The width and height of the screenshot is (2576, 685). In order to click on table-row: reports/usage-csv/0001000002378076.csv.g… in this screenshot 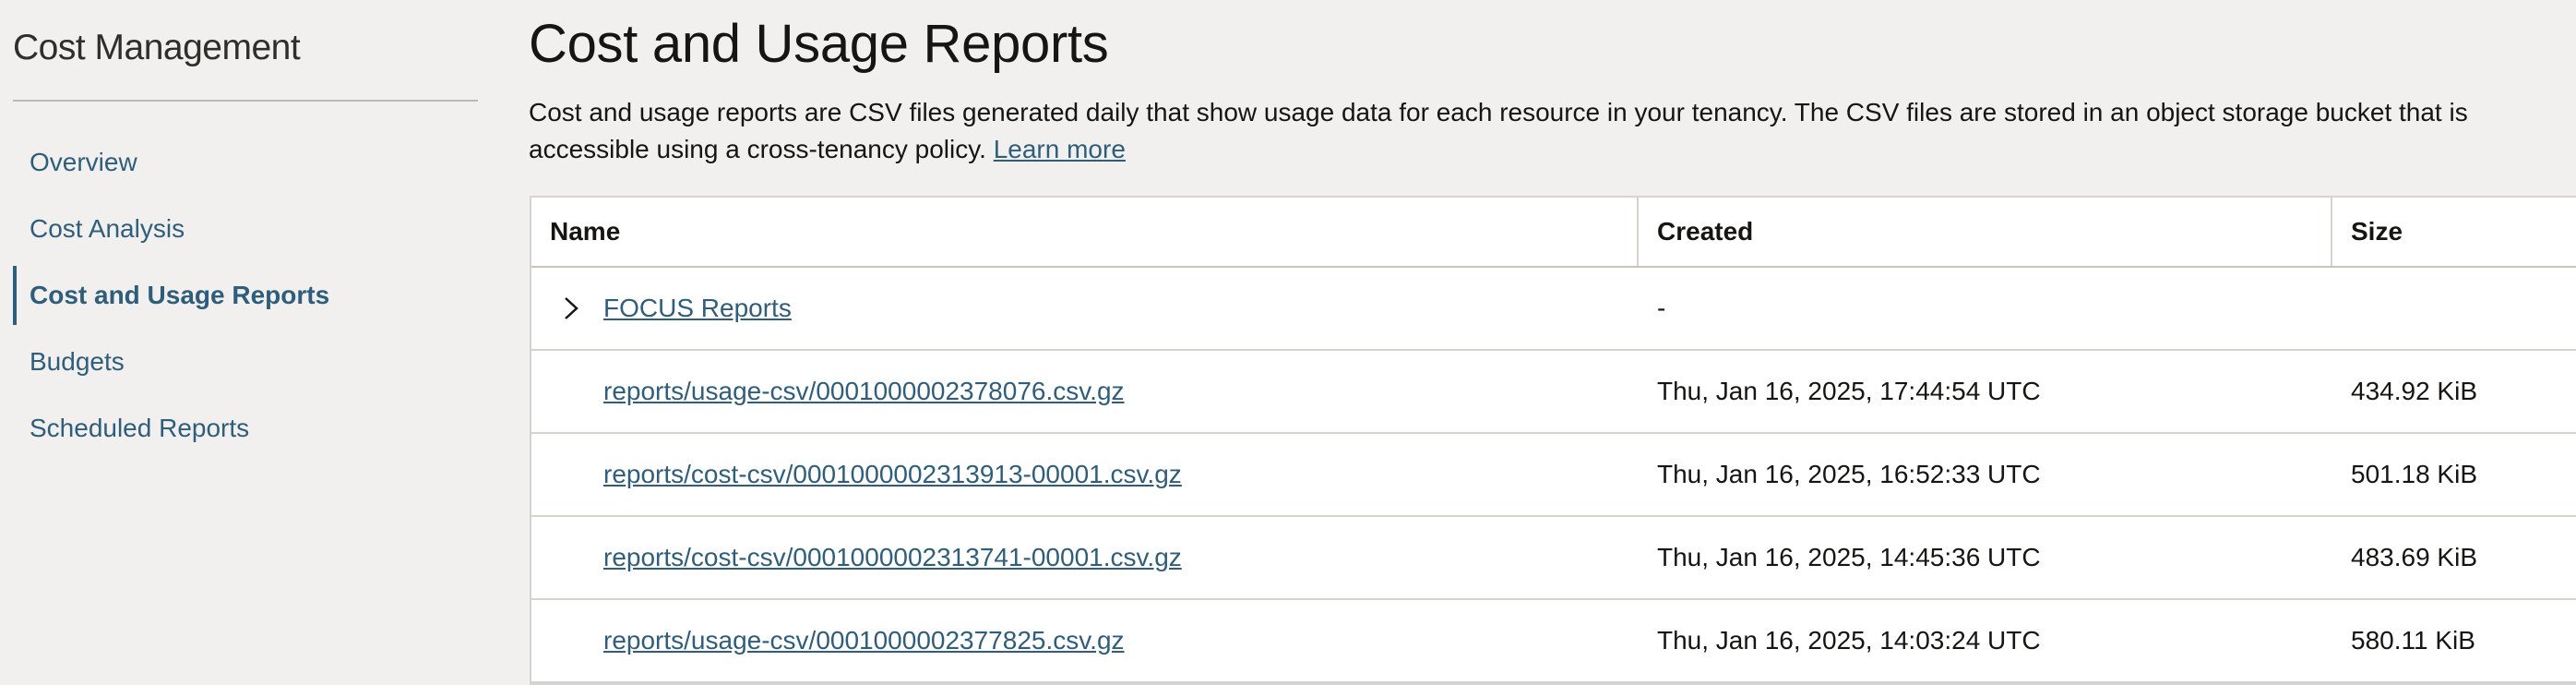, I will do `click(1553, 393)`.